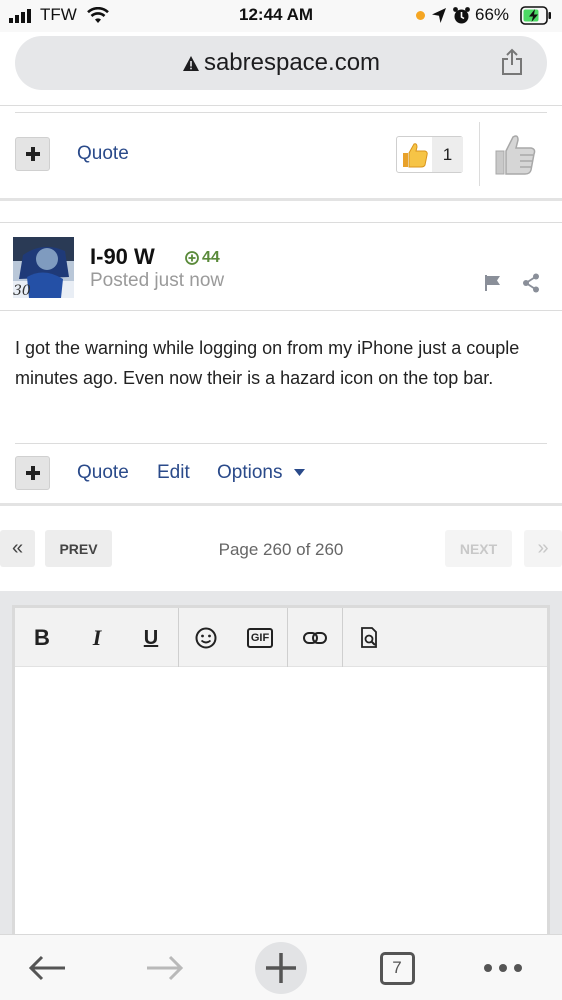 This screenshot has height=1000, width=562. Describe the element at coordinates (192, 258) in the screenshot. I see `reputation-plus-icon` at that location.